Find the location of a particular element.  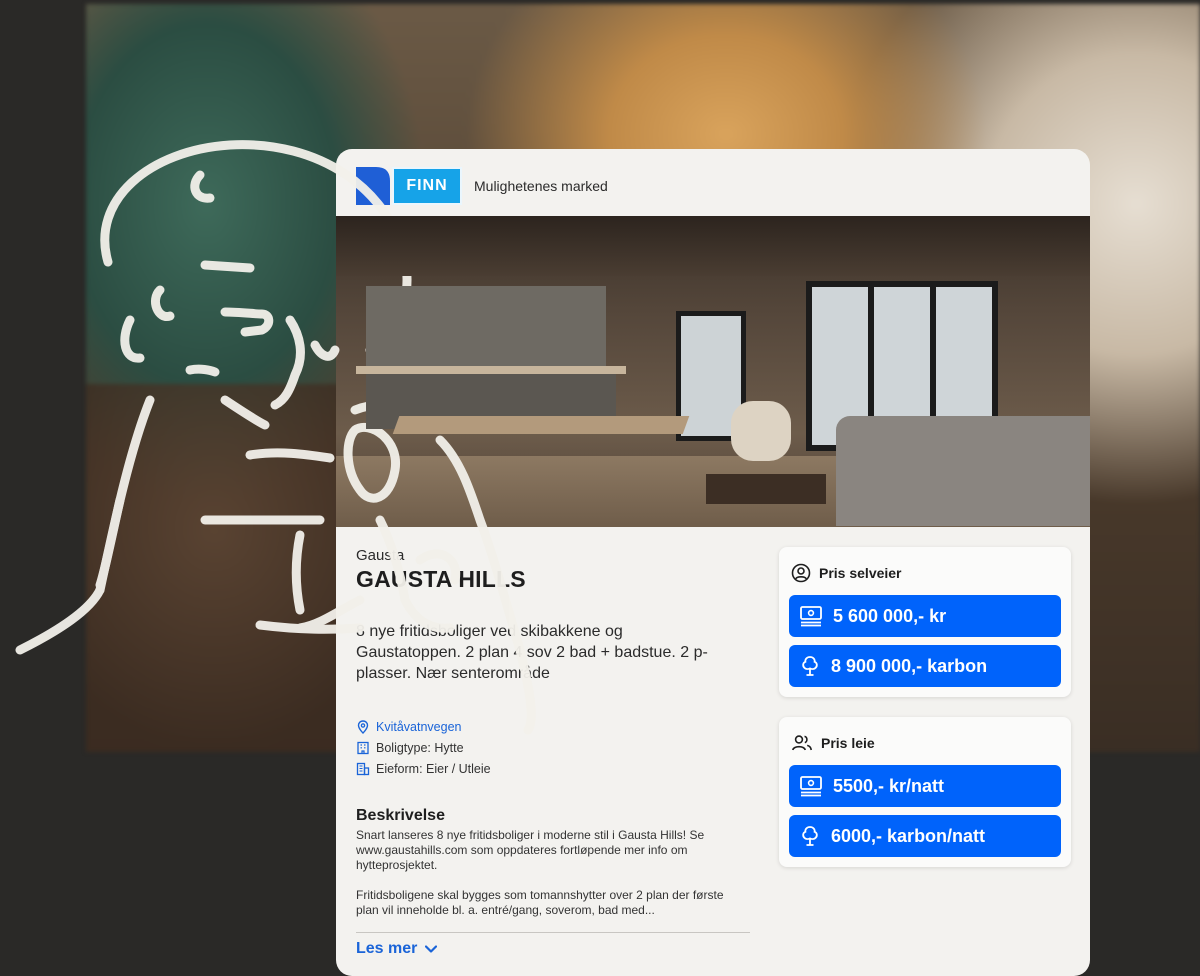

fact-ownership: Eieform: Eier / Utleie is located at coordinates (556, 768).